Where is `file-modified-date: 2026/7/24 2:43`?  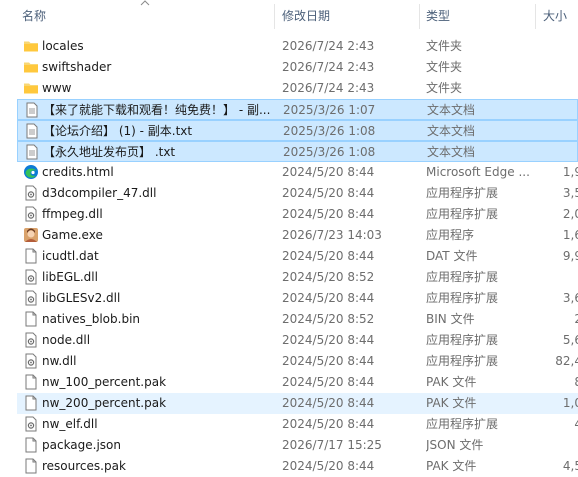
file-modified-date: 2026/7/24 2:43 is located at coordinates (328, 46).